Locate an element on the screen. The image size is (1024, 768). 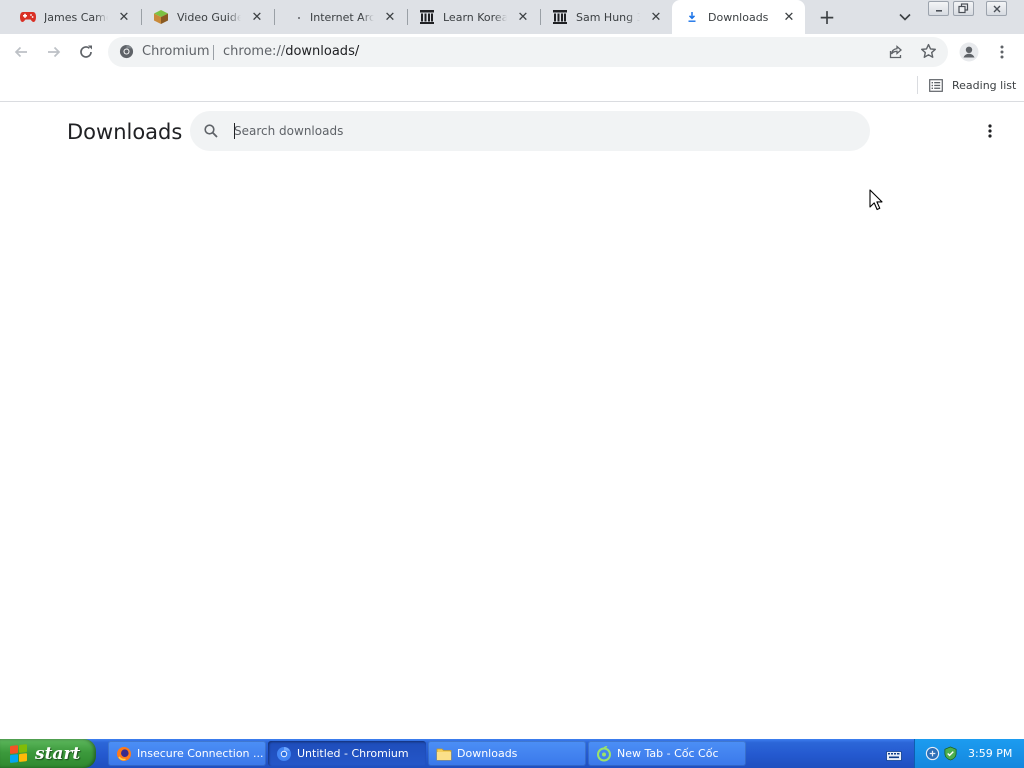
tab-james-cameron: James Cameron ✕ is located at coordinates (70, 17).